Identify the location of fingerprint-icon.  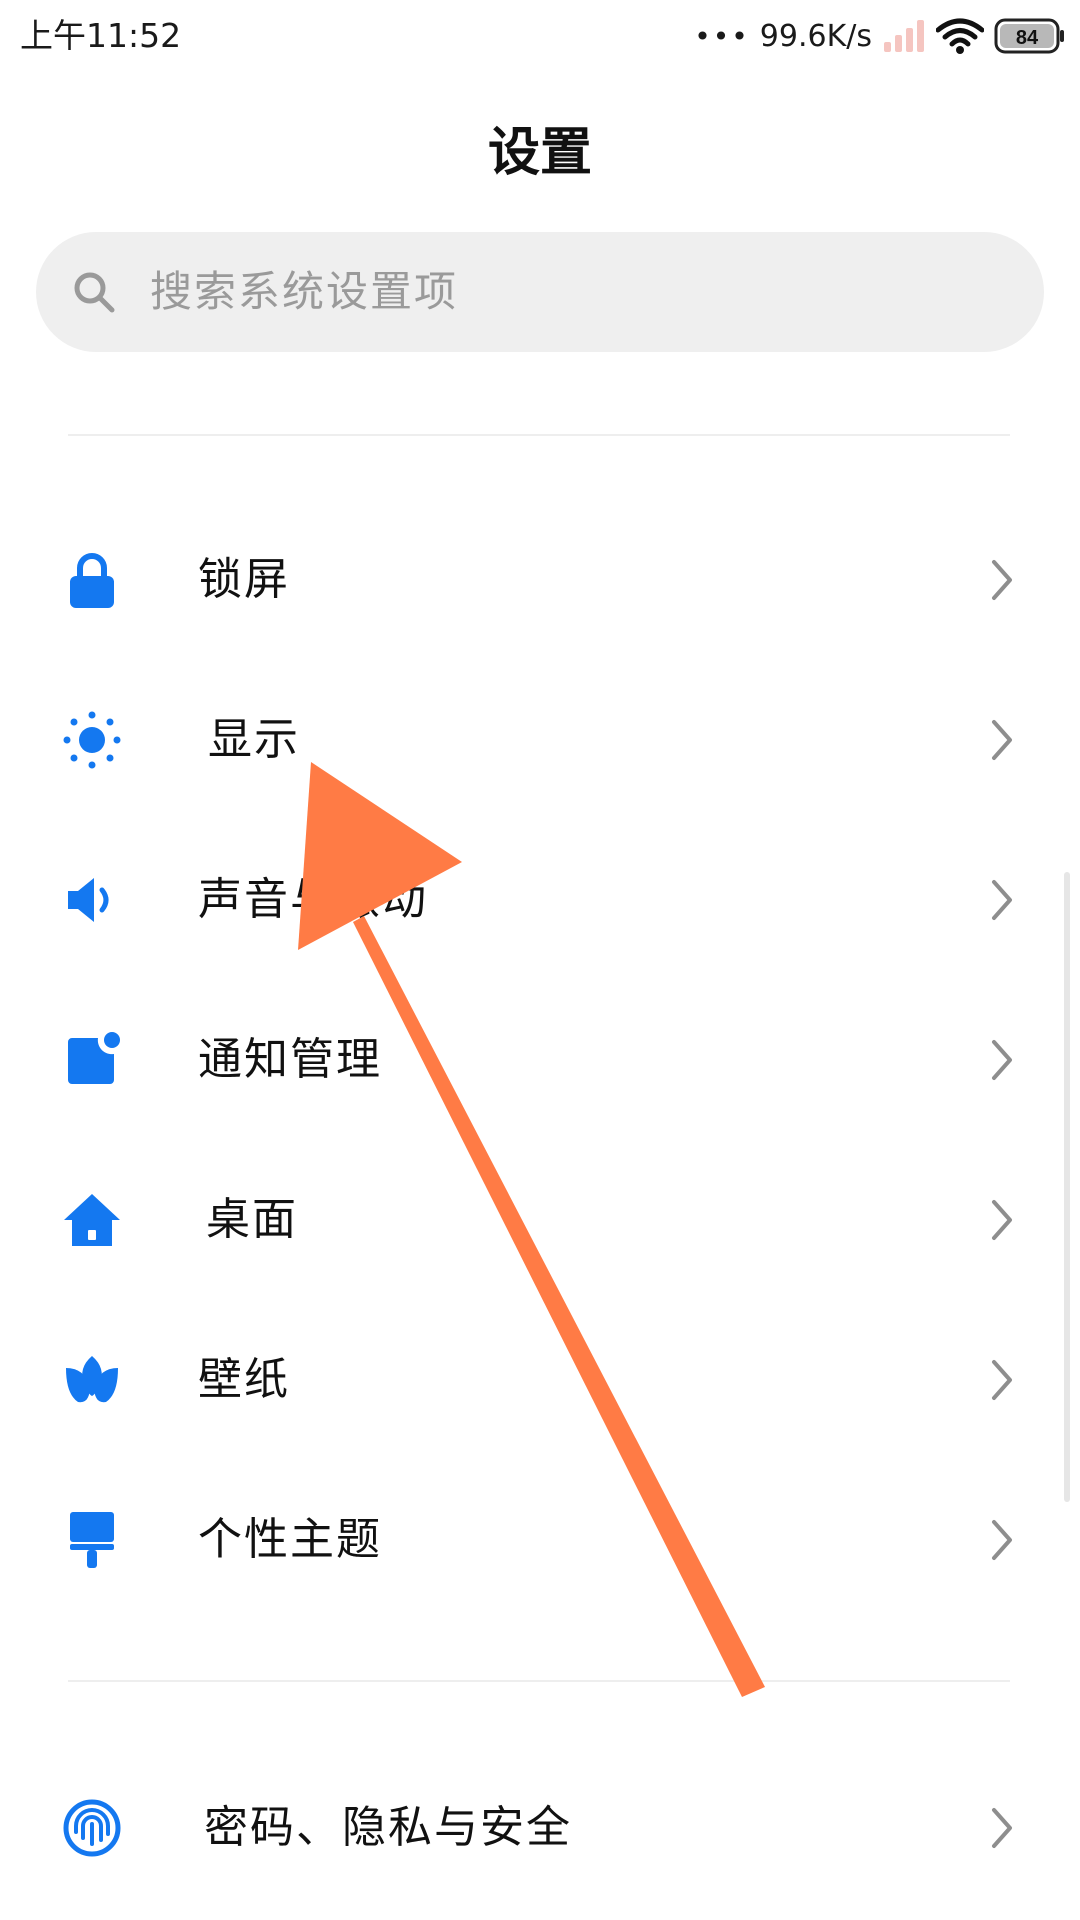
(92, 1828).